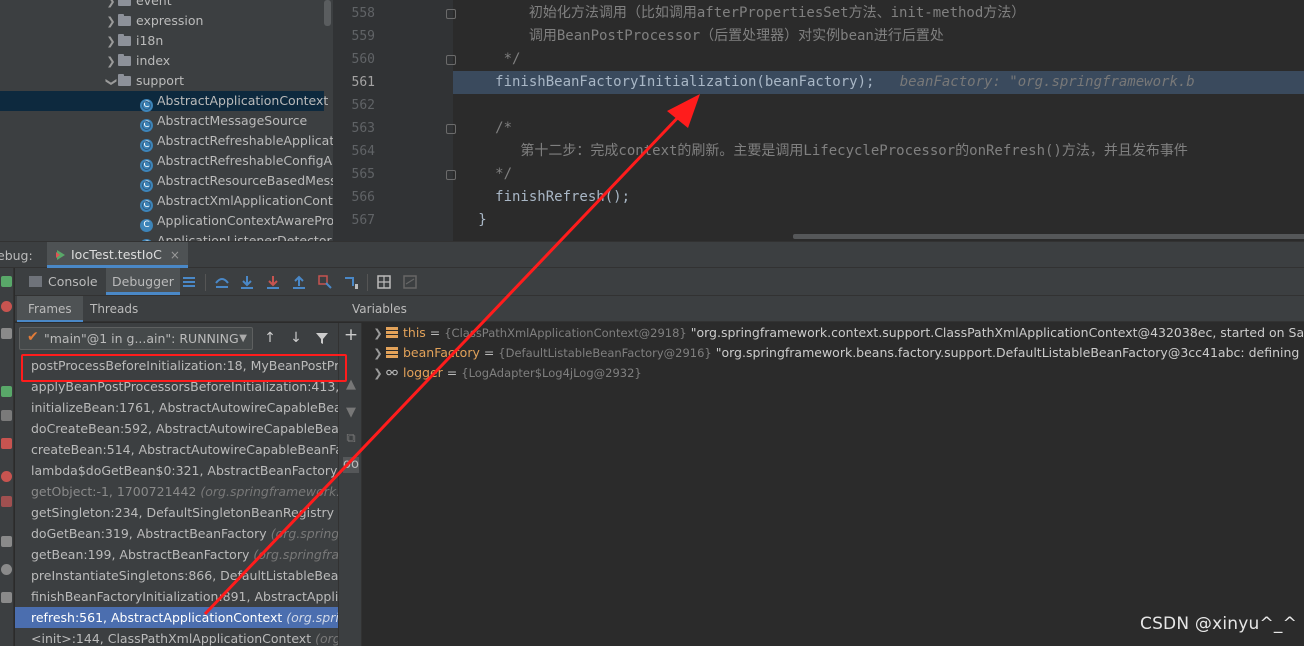 Image resolution: width=1304 pixels, height=646 pixels. I want to click on close-icon: ×, so click(175, 255).